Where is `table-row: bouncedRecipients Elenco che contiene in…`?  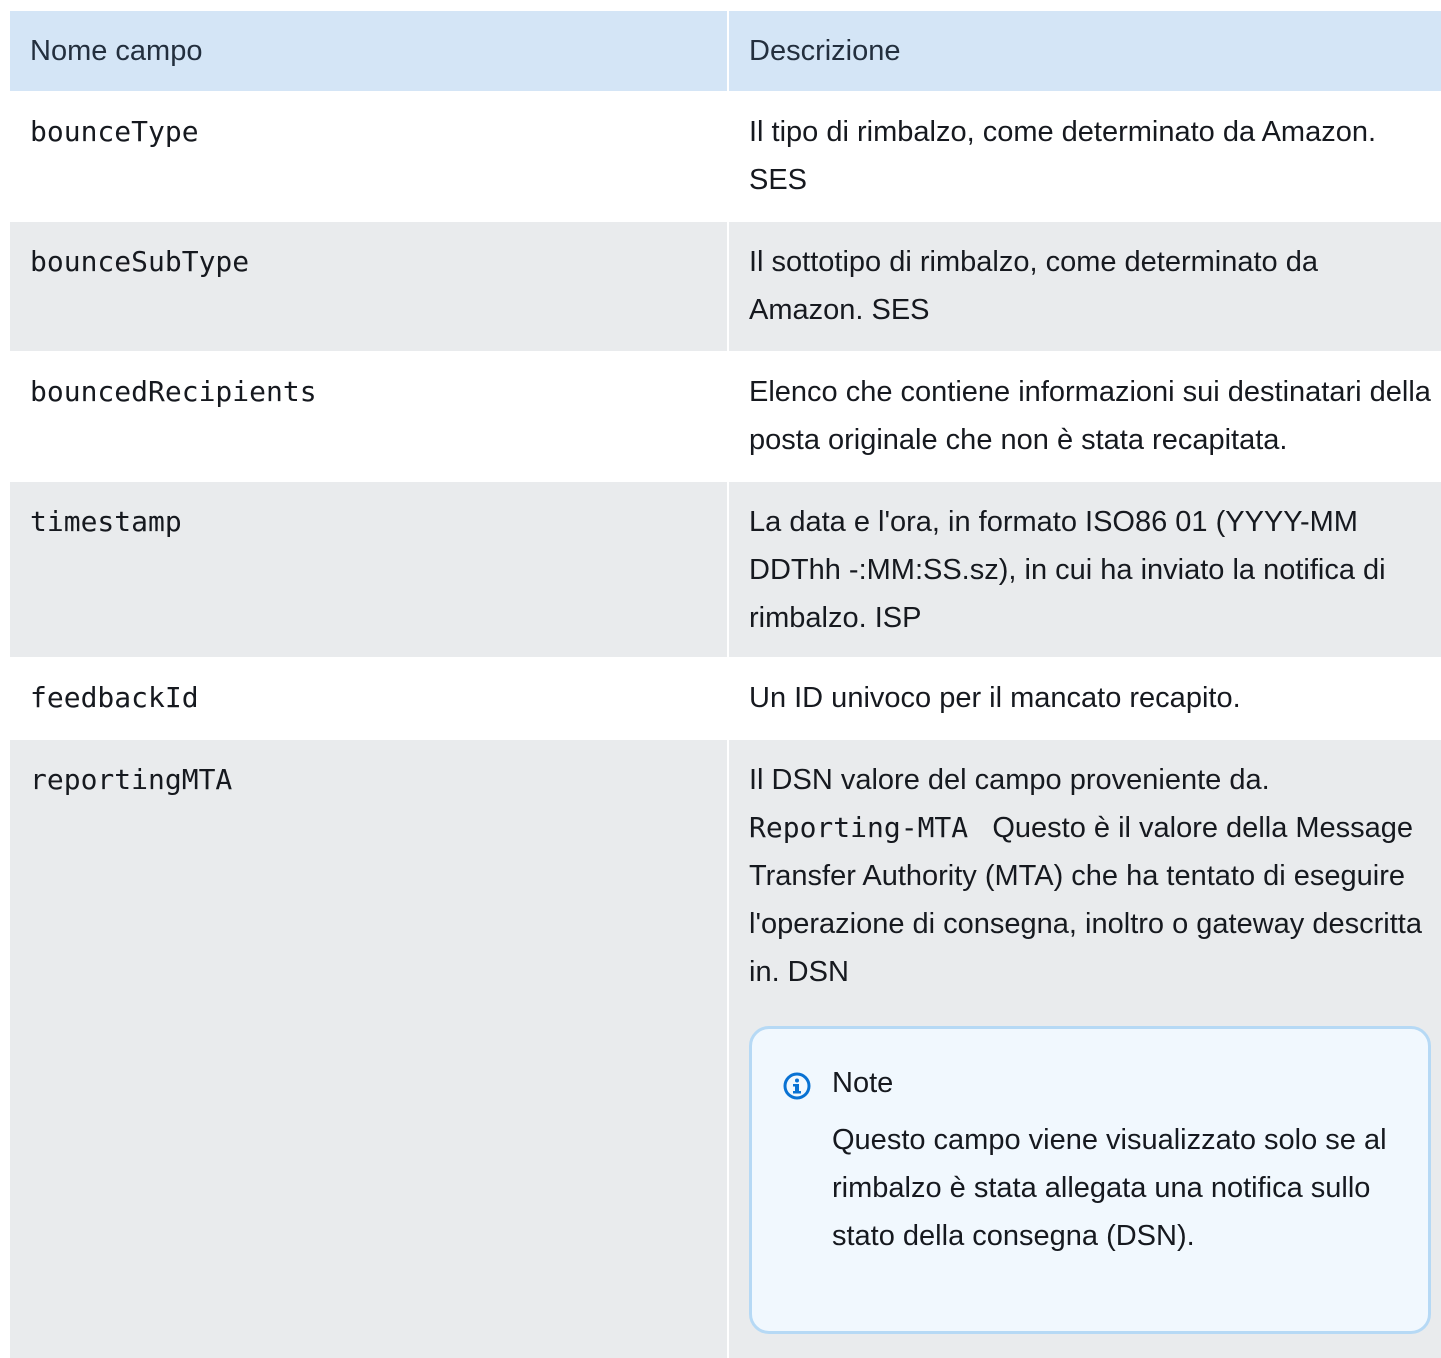
table-row: bouncedRecipients Elenco che contiene in… is located at coordinates (725, 416).